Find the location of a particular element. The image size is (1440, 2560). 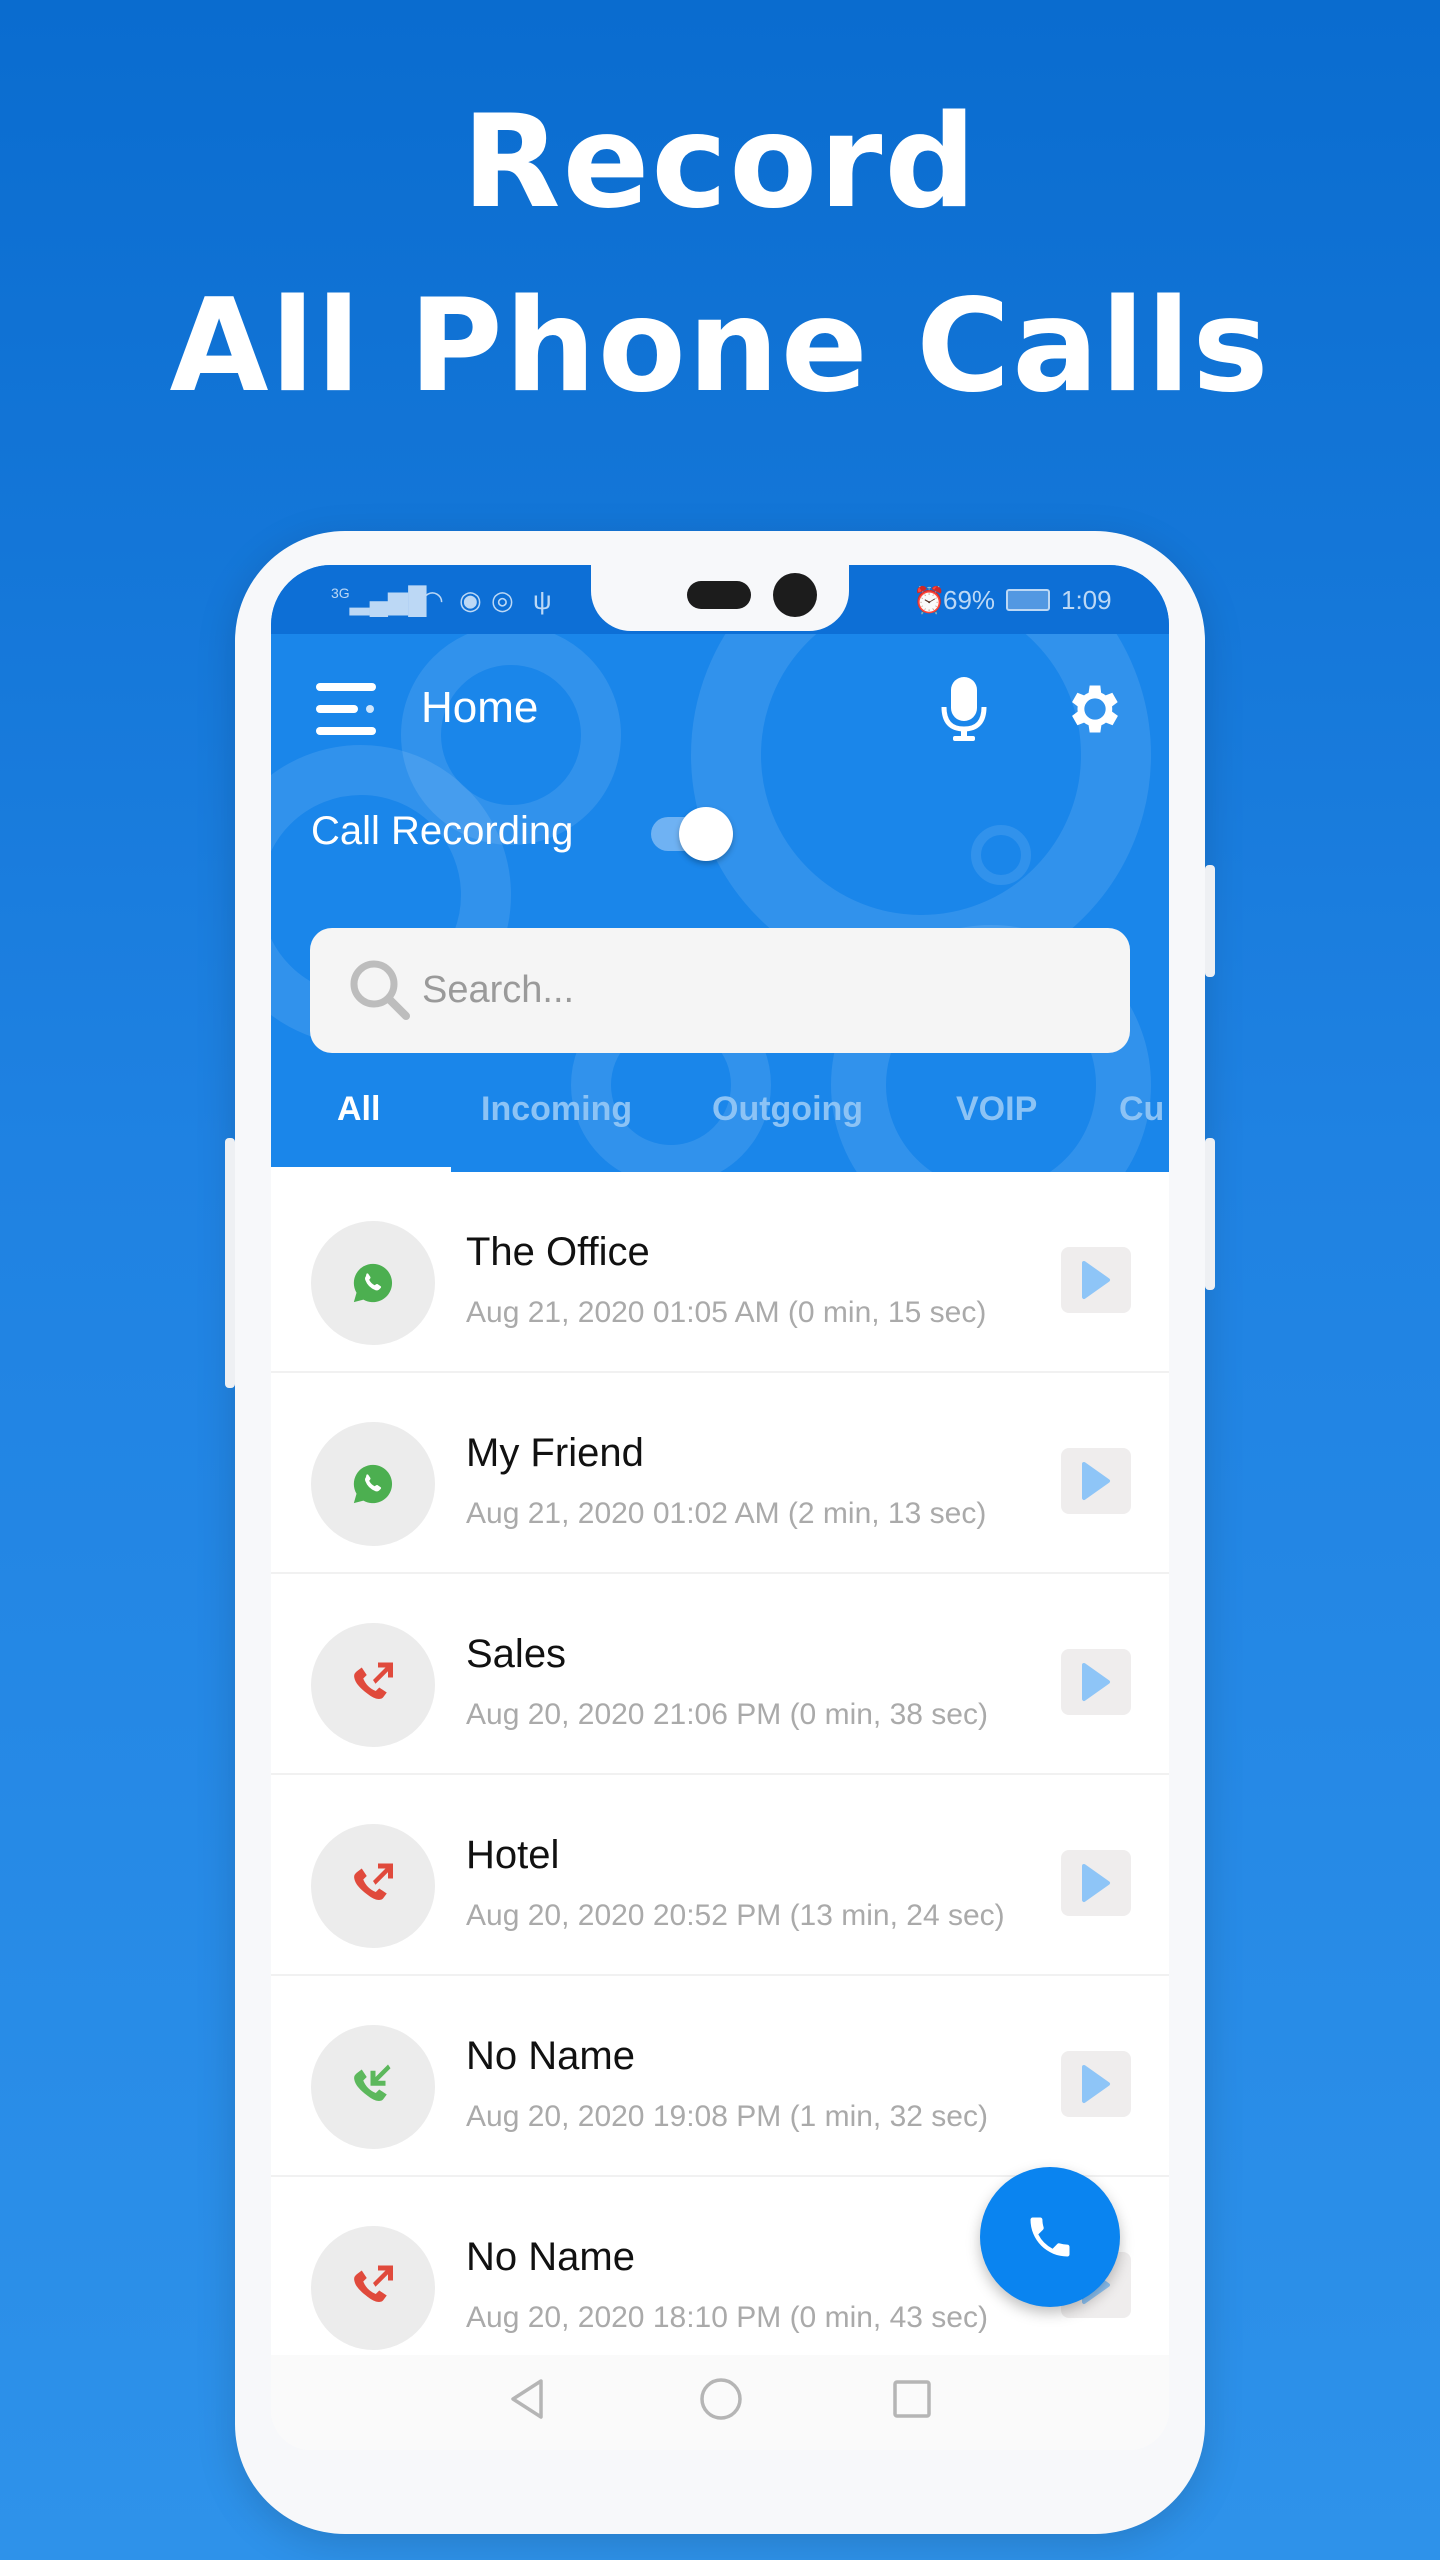

settings-gear-icon is located at coordinates (1095, 709).